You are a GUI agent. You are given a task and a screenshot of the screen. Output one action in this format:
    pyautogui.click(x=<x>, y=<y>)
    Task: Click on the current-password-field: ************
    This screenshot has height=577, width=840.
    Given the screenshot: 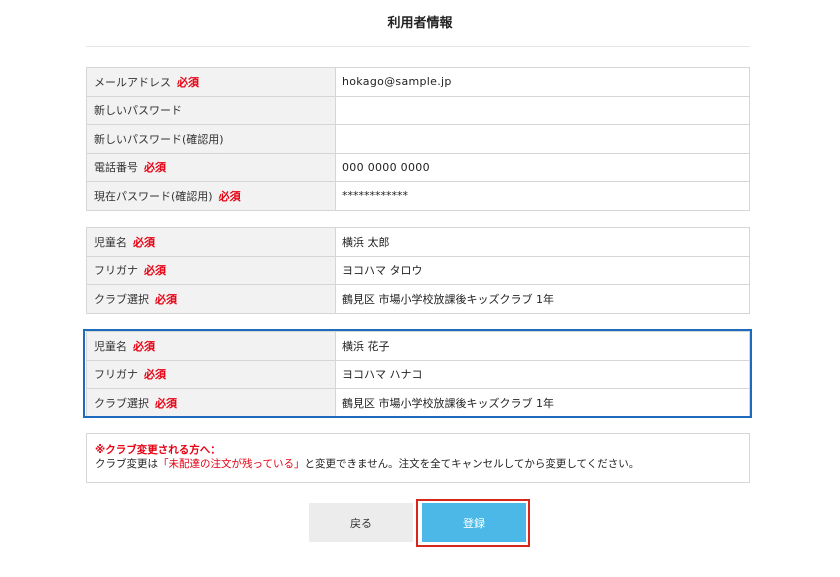 What is the action you would take?
    pyautogui.click(x=542, y=196)
    